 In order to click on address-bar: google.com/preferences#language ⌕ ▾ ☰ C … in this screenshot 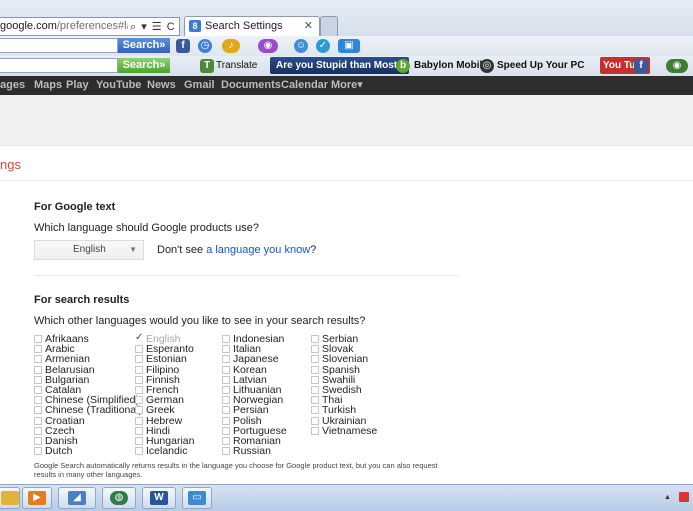, I will do `click(90, 26)`.